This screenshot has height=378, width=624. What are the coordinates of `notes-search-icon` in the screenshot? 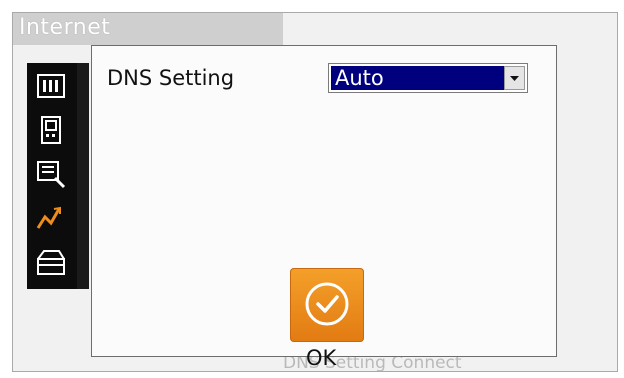 It's located at (51, 174).